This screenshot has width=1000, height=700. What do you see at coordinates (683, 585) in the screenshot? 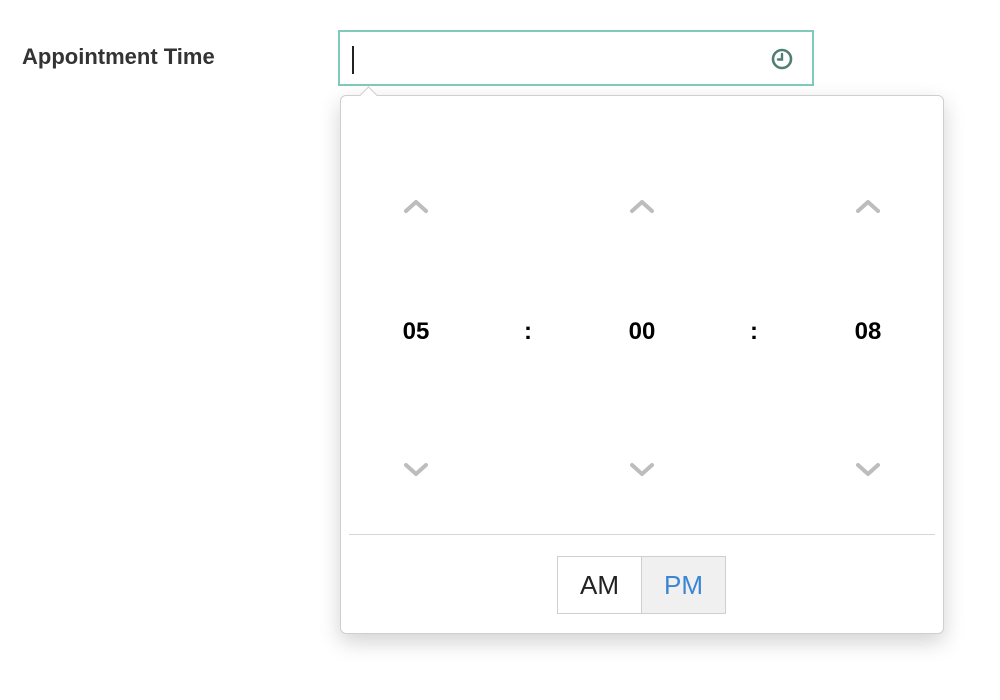
I see `pm-button: PM` at bounding box center [683, 585].